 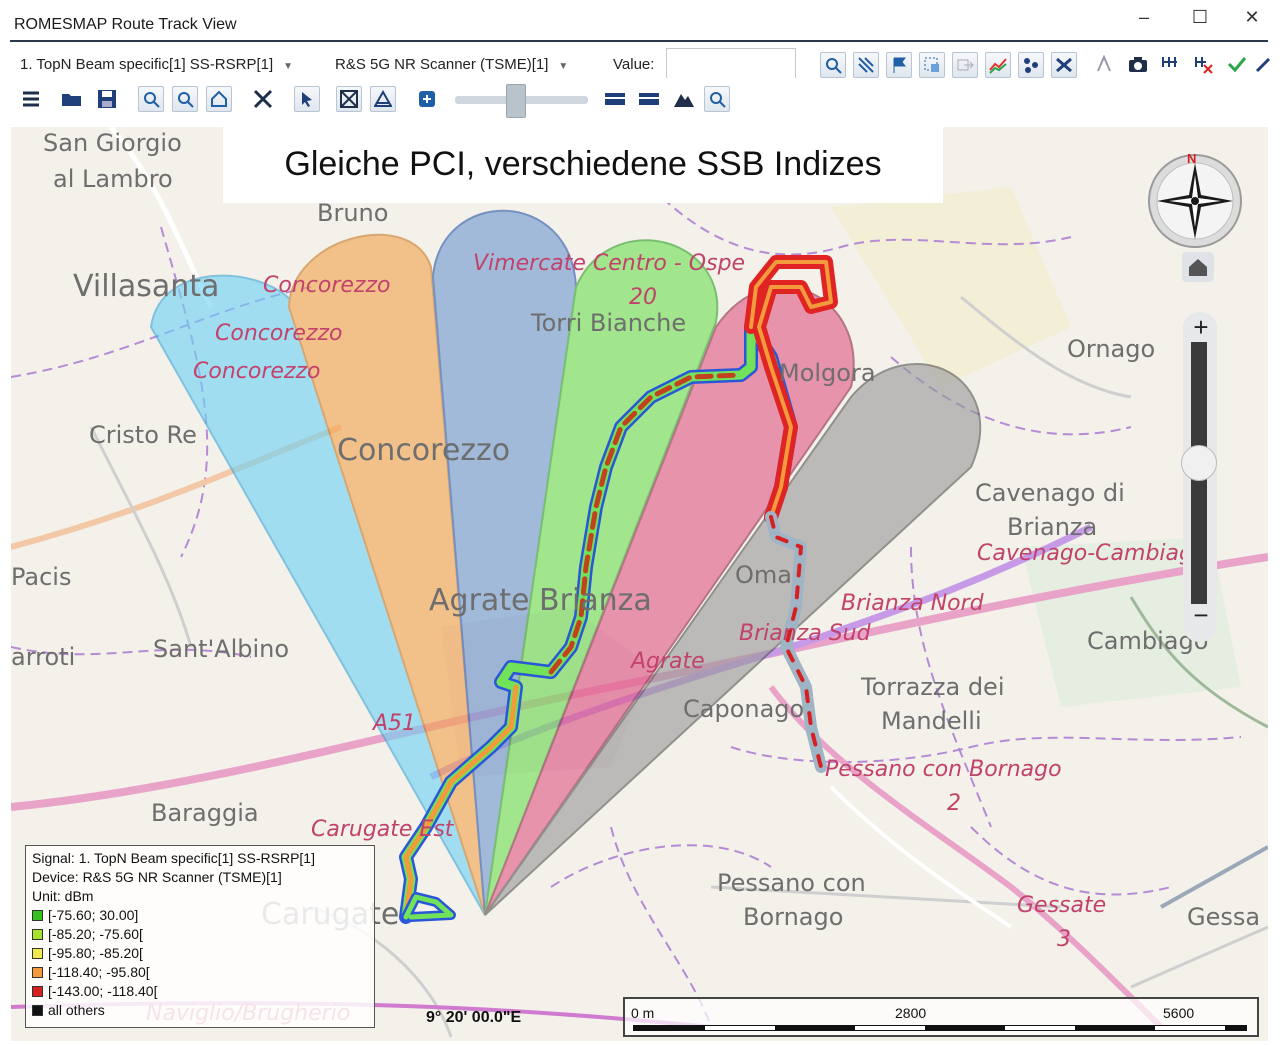 What do you see at coordinates (200, 953) in the screenshot?
I see `legend-range: [-95.80; -85.20[` at bounding box center [200, 953].